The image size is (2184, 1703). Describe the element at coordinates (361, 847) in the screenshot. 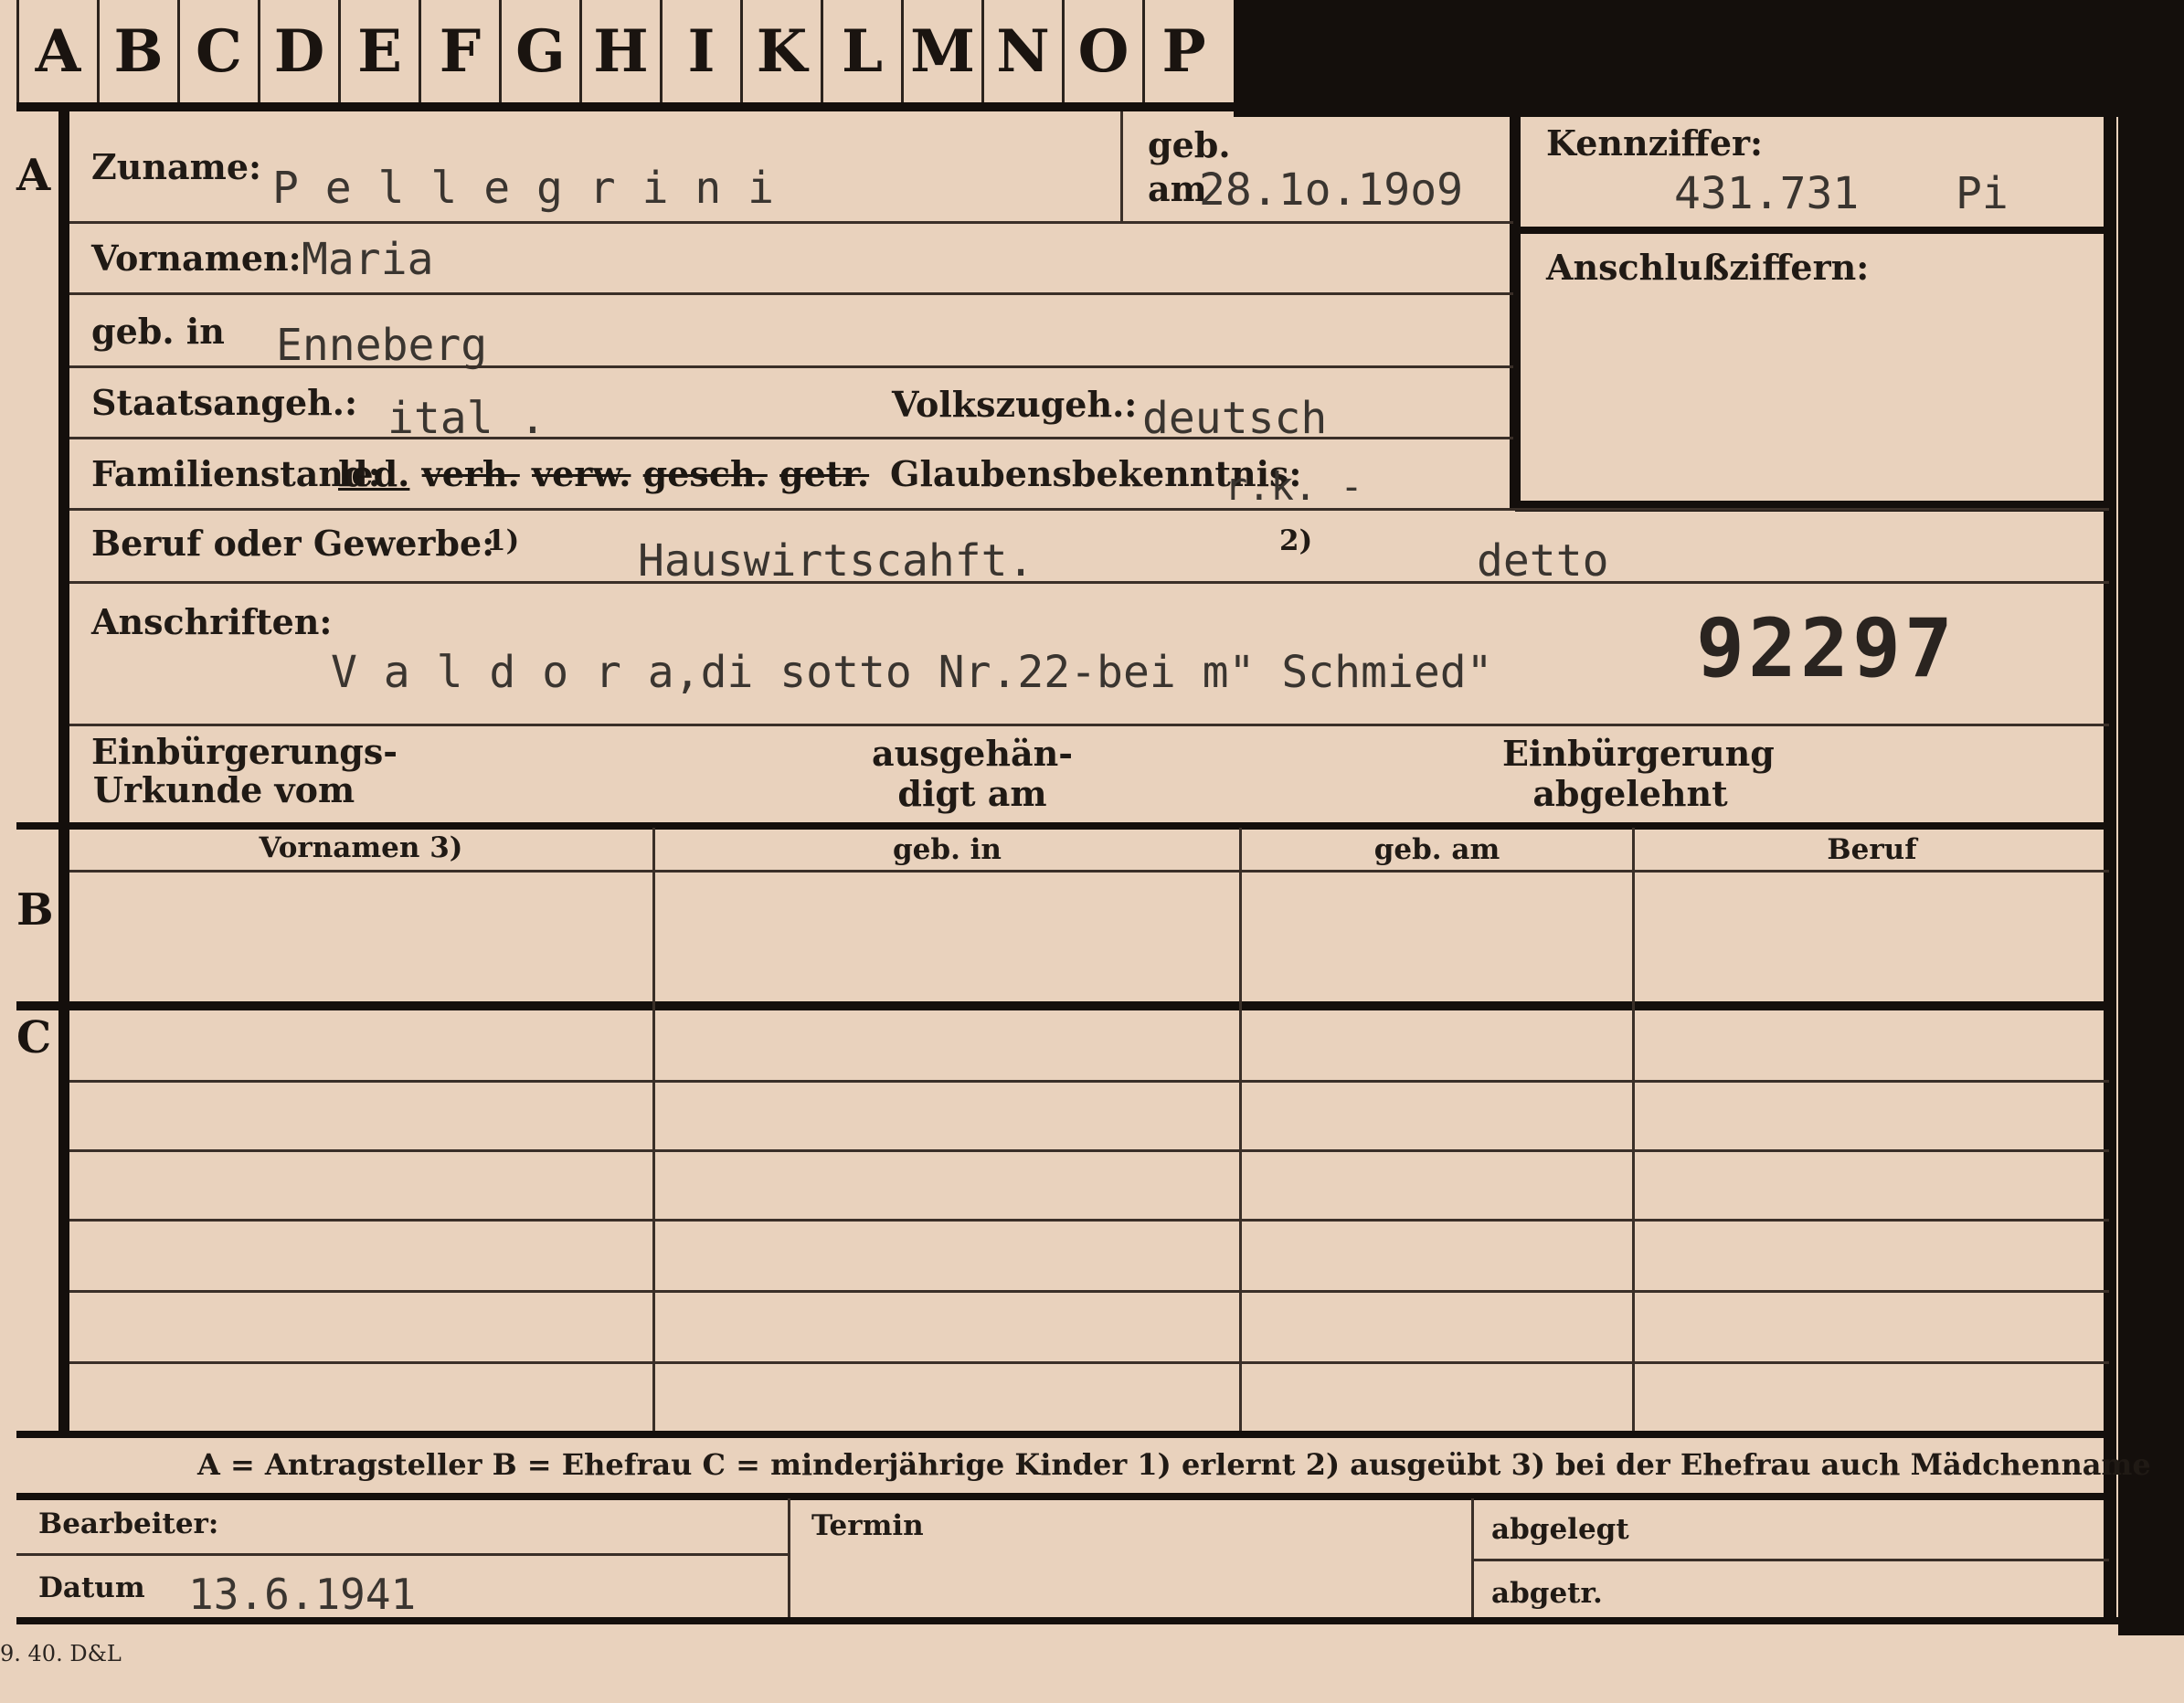

I see `table-header-vornamen: Vornamen 3)` at that location.